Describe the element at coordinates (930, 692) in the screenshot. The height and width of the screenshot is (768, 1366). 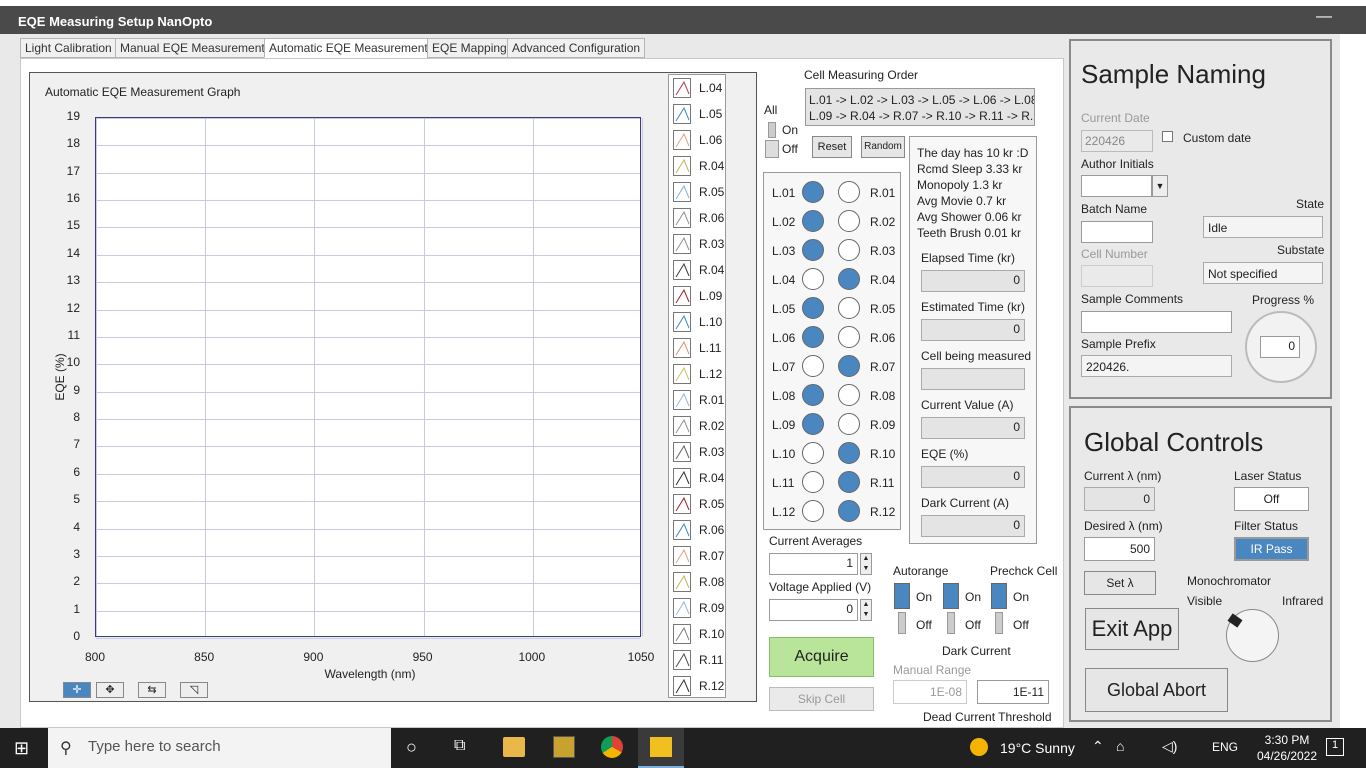
I see `manual-range-input: 1E-08` at that location.